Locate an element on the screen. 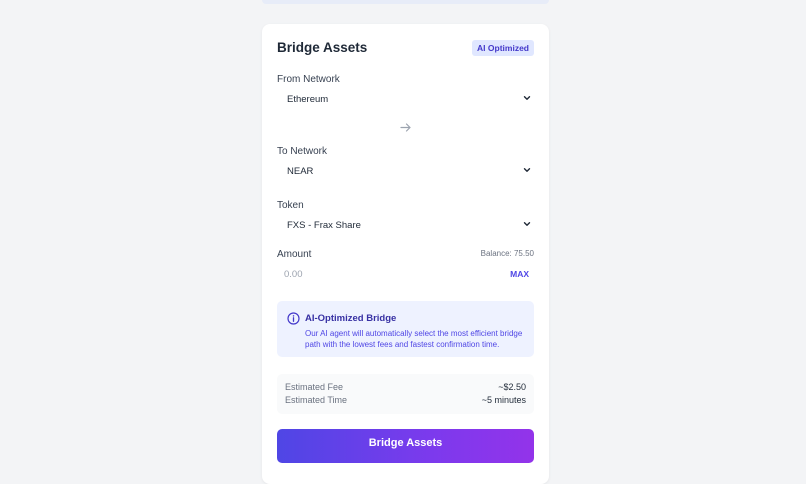  estimated-fee-value: ~$2.50 is located at coordinates (512, 387).